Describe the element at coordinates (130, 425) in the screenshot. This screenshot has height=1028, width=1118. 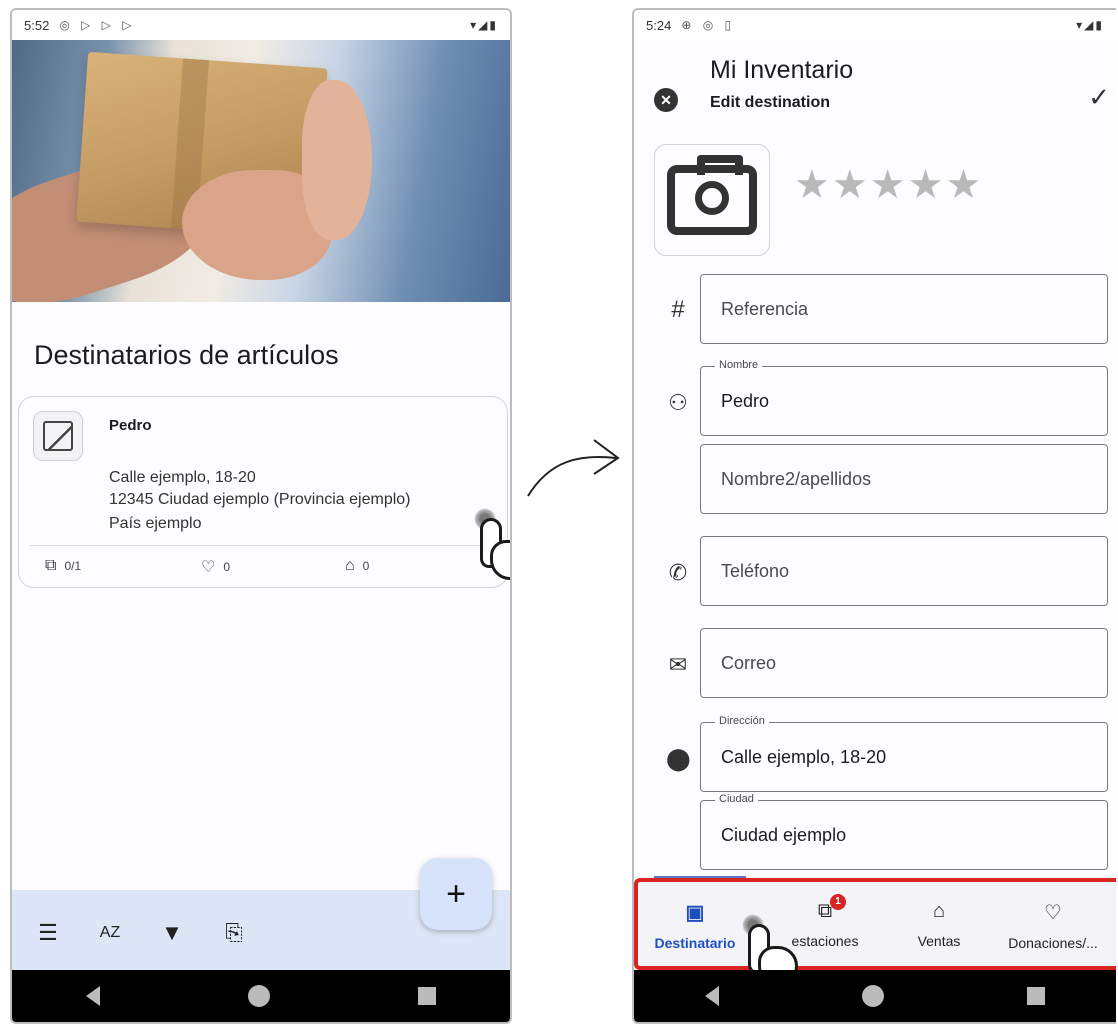
I see `recipient-name: Pedro` at that location.